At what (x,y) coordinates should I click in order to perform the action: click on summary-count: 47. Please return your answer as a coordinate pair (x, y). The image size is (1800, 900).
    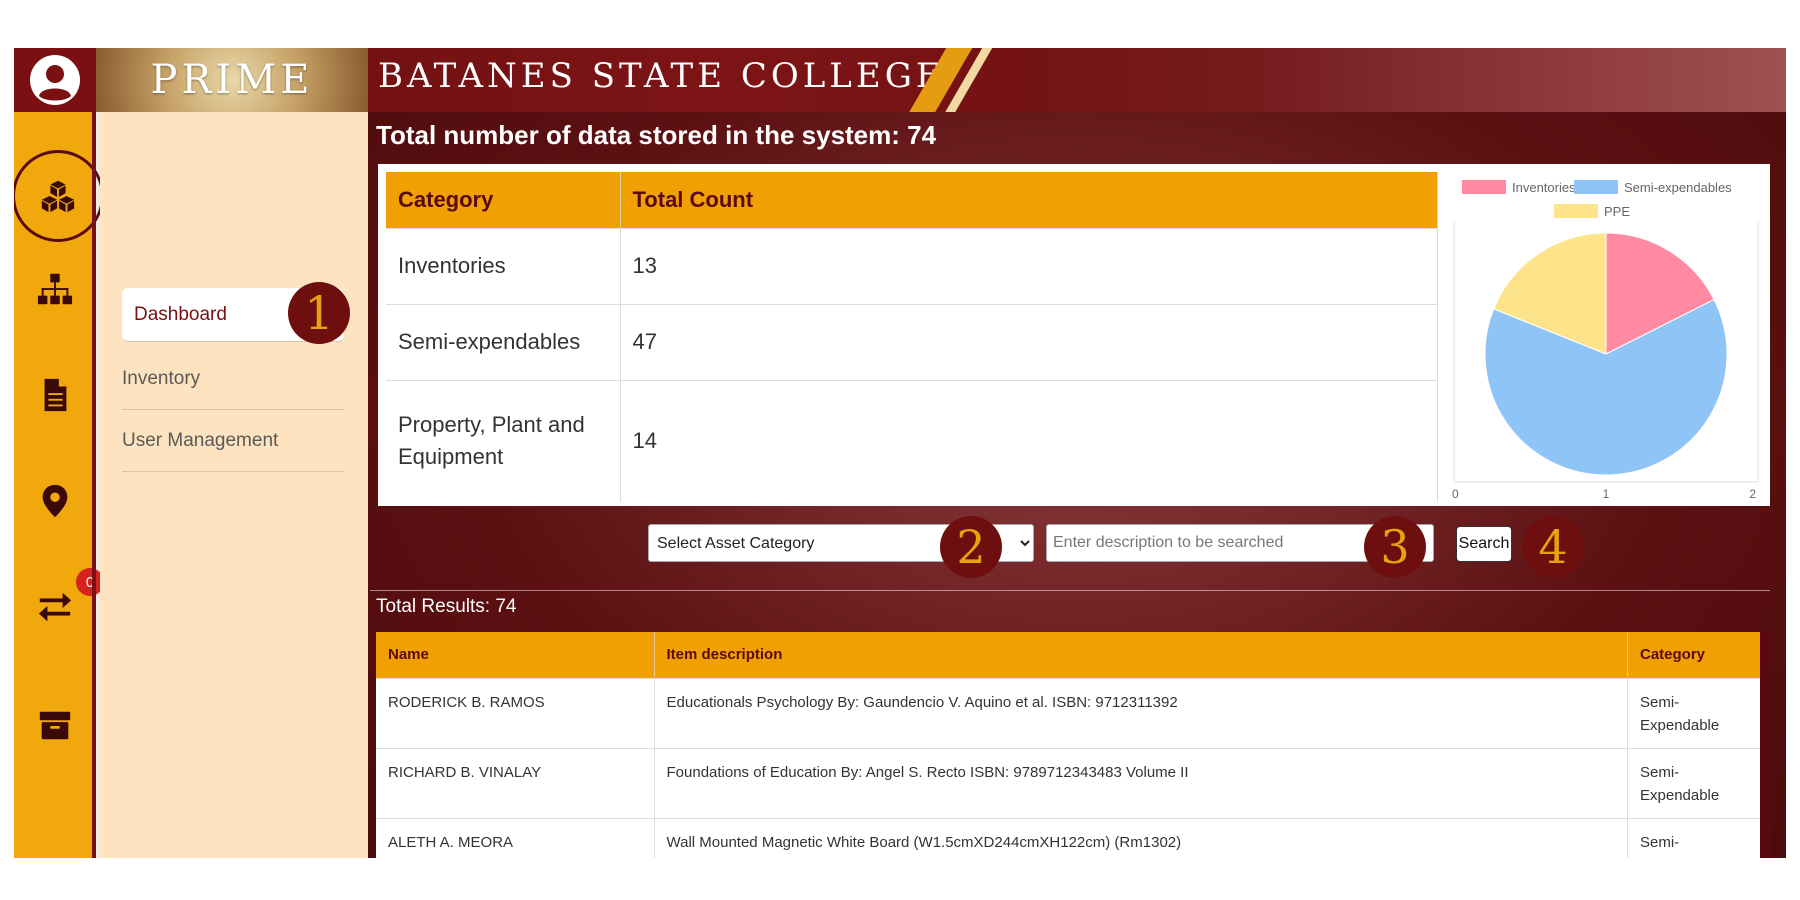
    Looking at the image, I should click on (1029, 341).